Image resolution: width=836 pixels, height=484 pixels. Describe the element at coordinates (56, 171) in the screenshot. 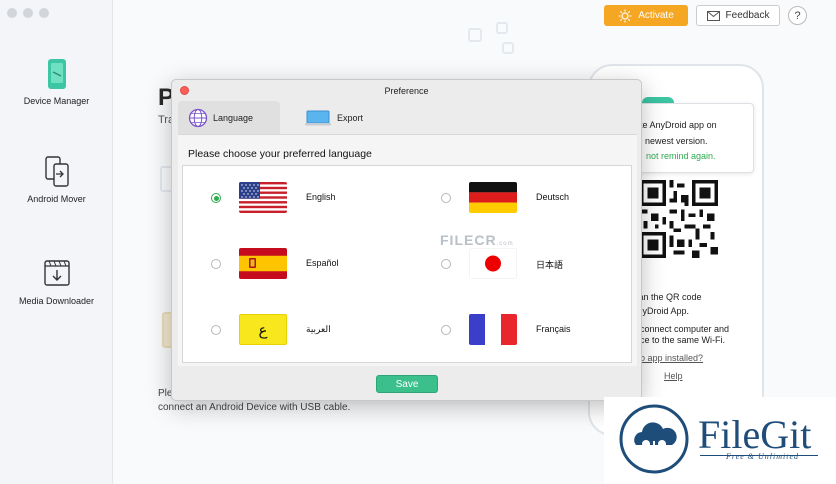

I see `transfer-icon` at that location.